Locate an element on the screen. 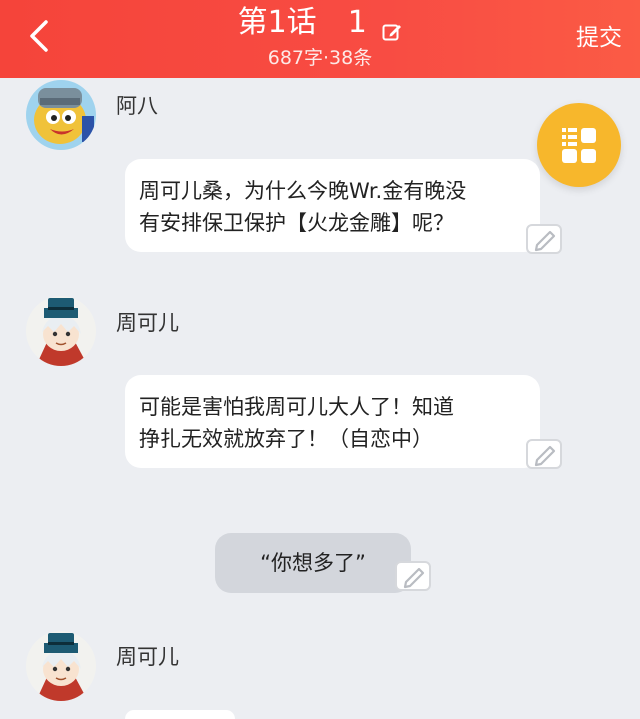 This screenshot has height=719, width=640. message-line: 周可儿桑，为什么今晚Wr.金有晚没 is located at coordinates (303, 191).